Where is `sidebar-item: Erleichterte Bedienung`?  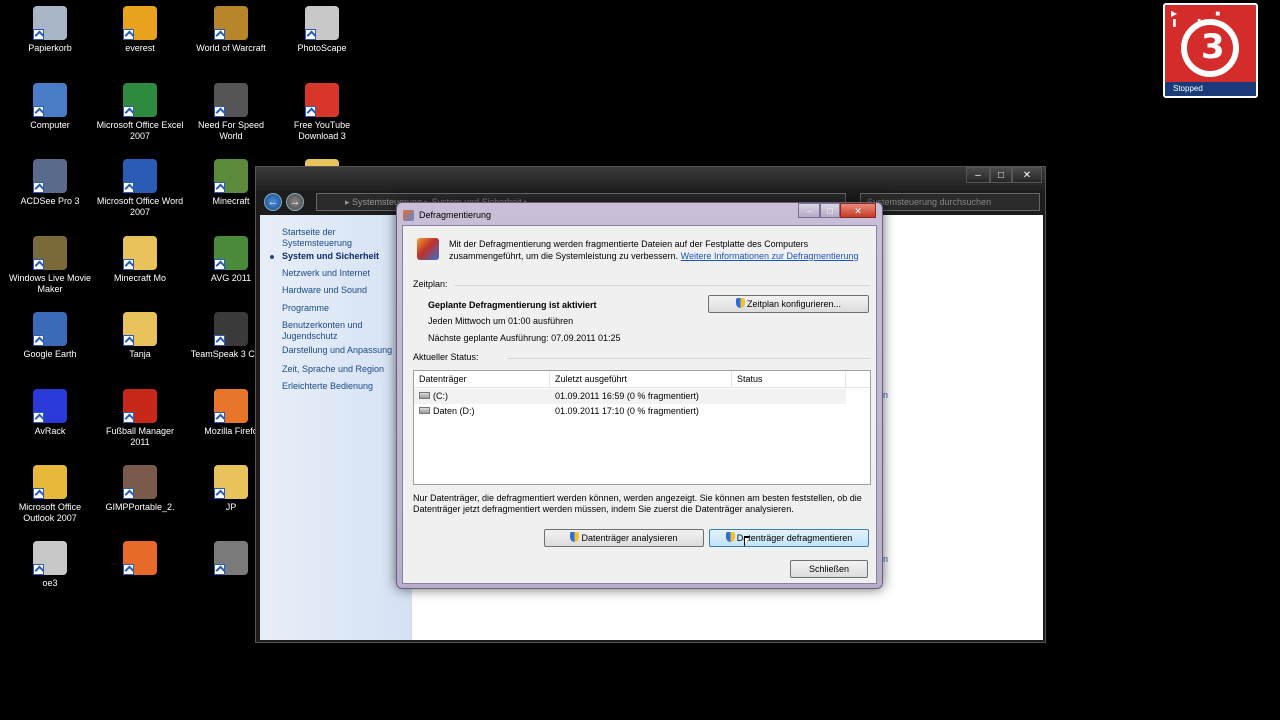
sidebar-item: Erleichterte Bedienung is located at coordinates (344, 386).